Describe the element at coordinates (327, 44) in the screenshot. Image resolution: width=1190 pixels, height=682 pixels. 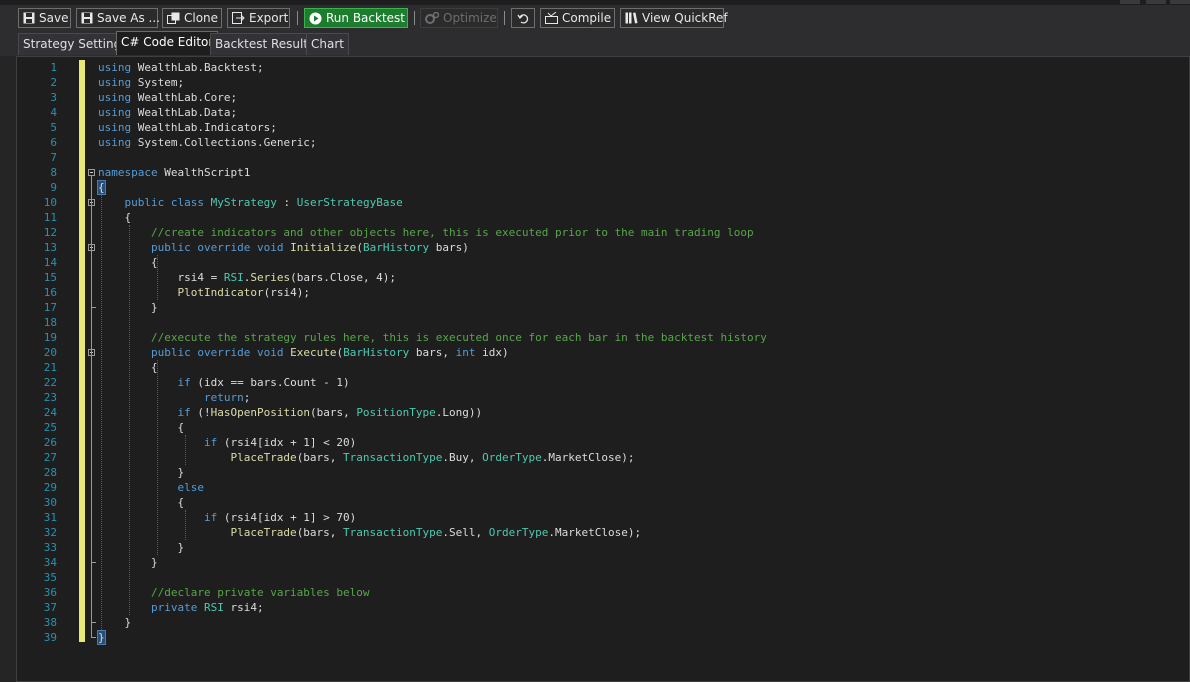
I see `tab-chart: Chart` at that location.